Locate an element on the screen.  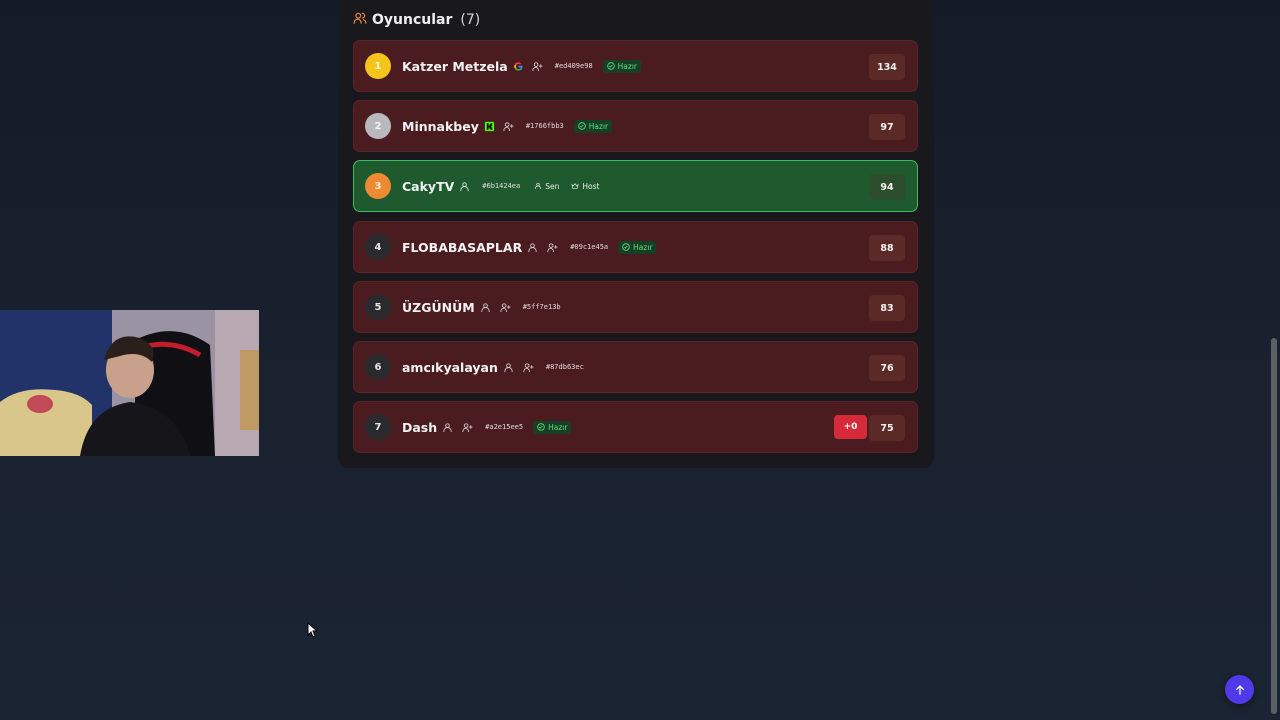
players-title: Oyuncular is located at coordinates (412, 20).